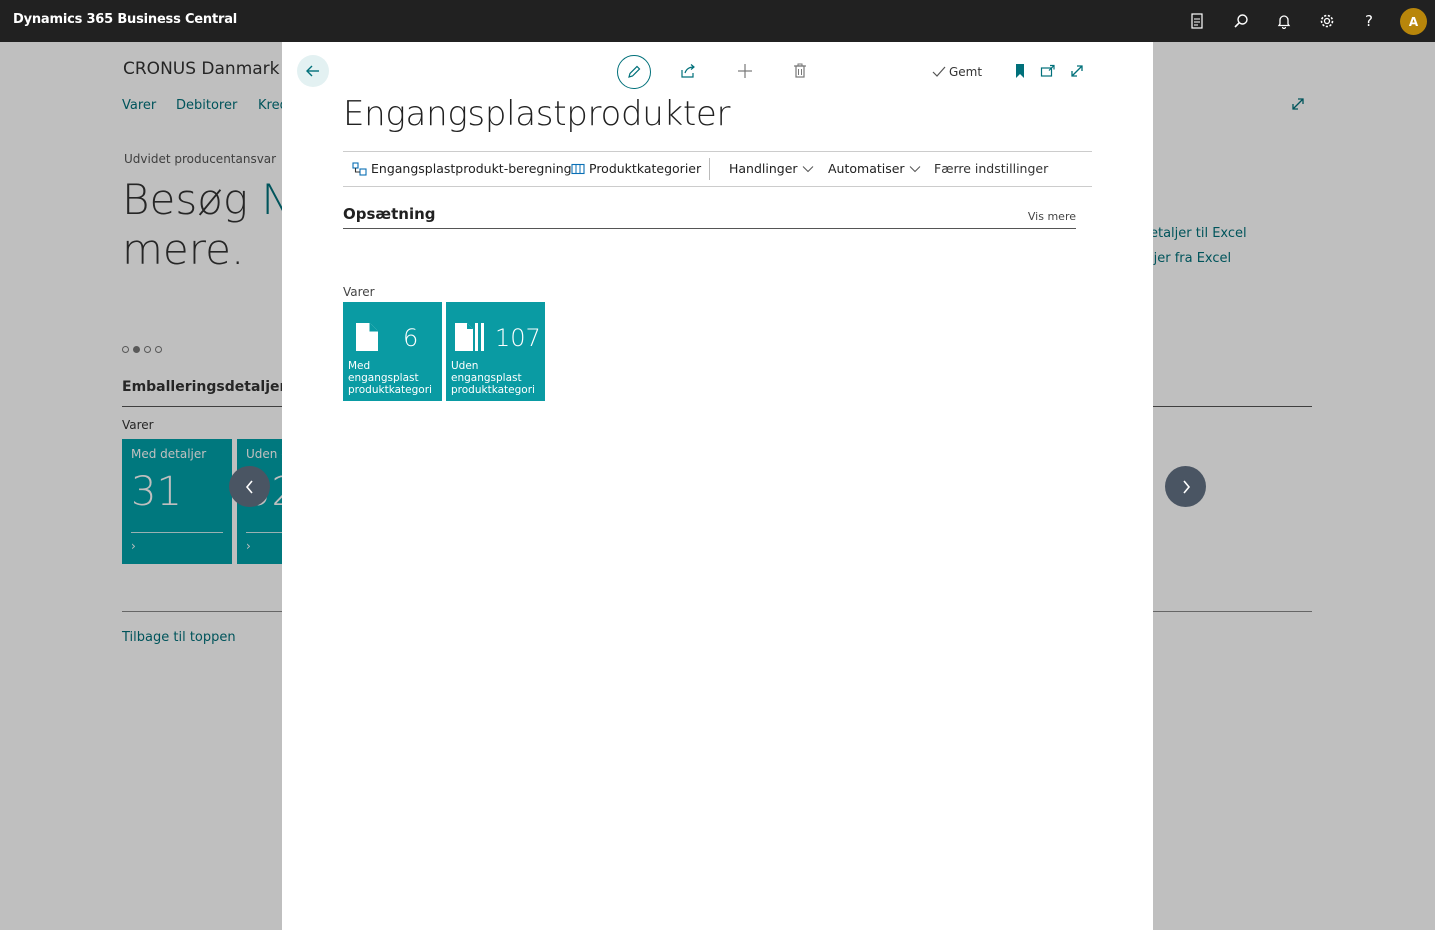 The height and width of the screenshot is (930, 1435). I want to click on saved-status: Gemt, so click(957, 72).